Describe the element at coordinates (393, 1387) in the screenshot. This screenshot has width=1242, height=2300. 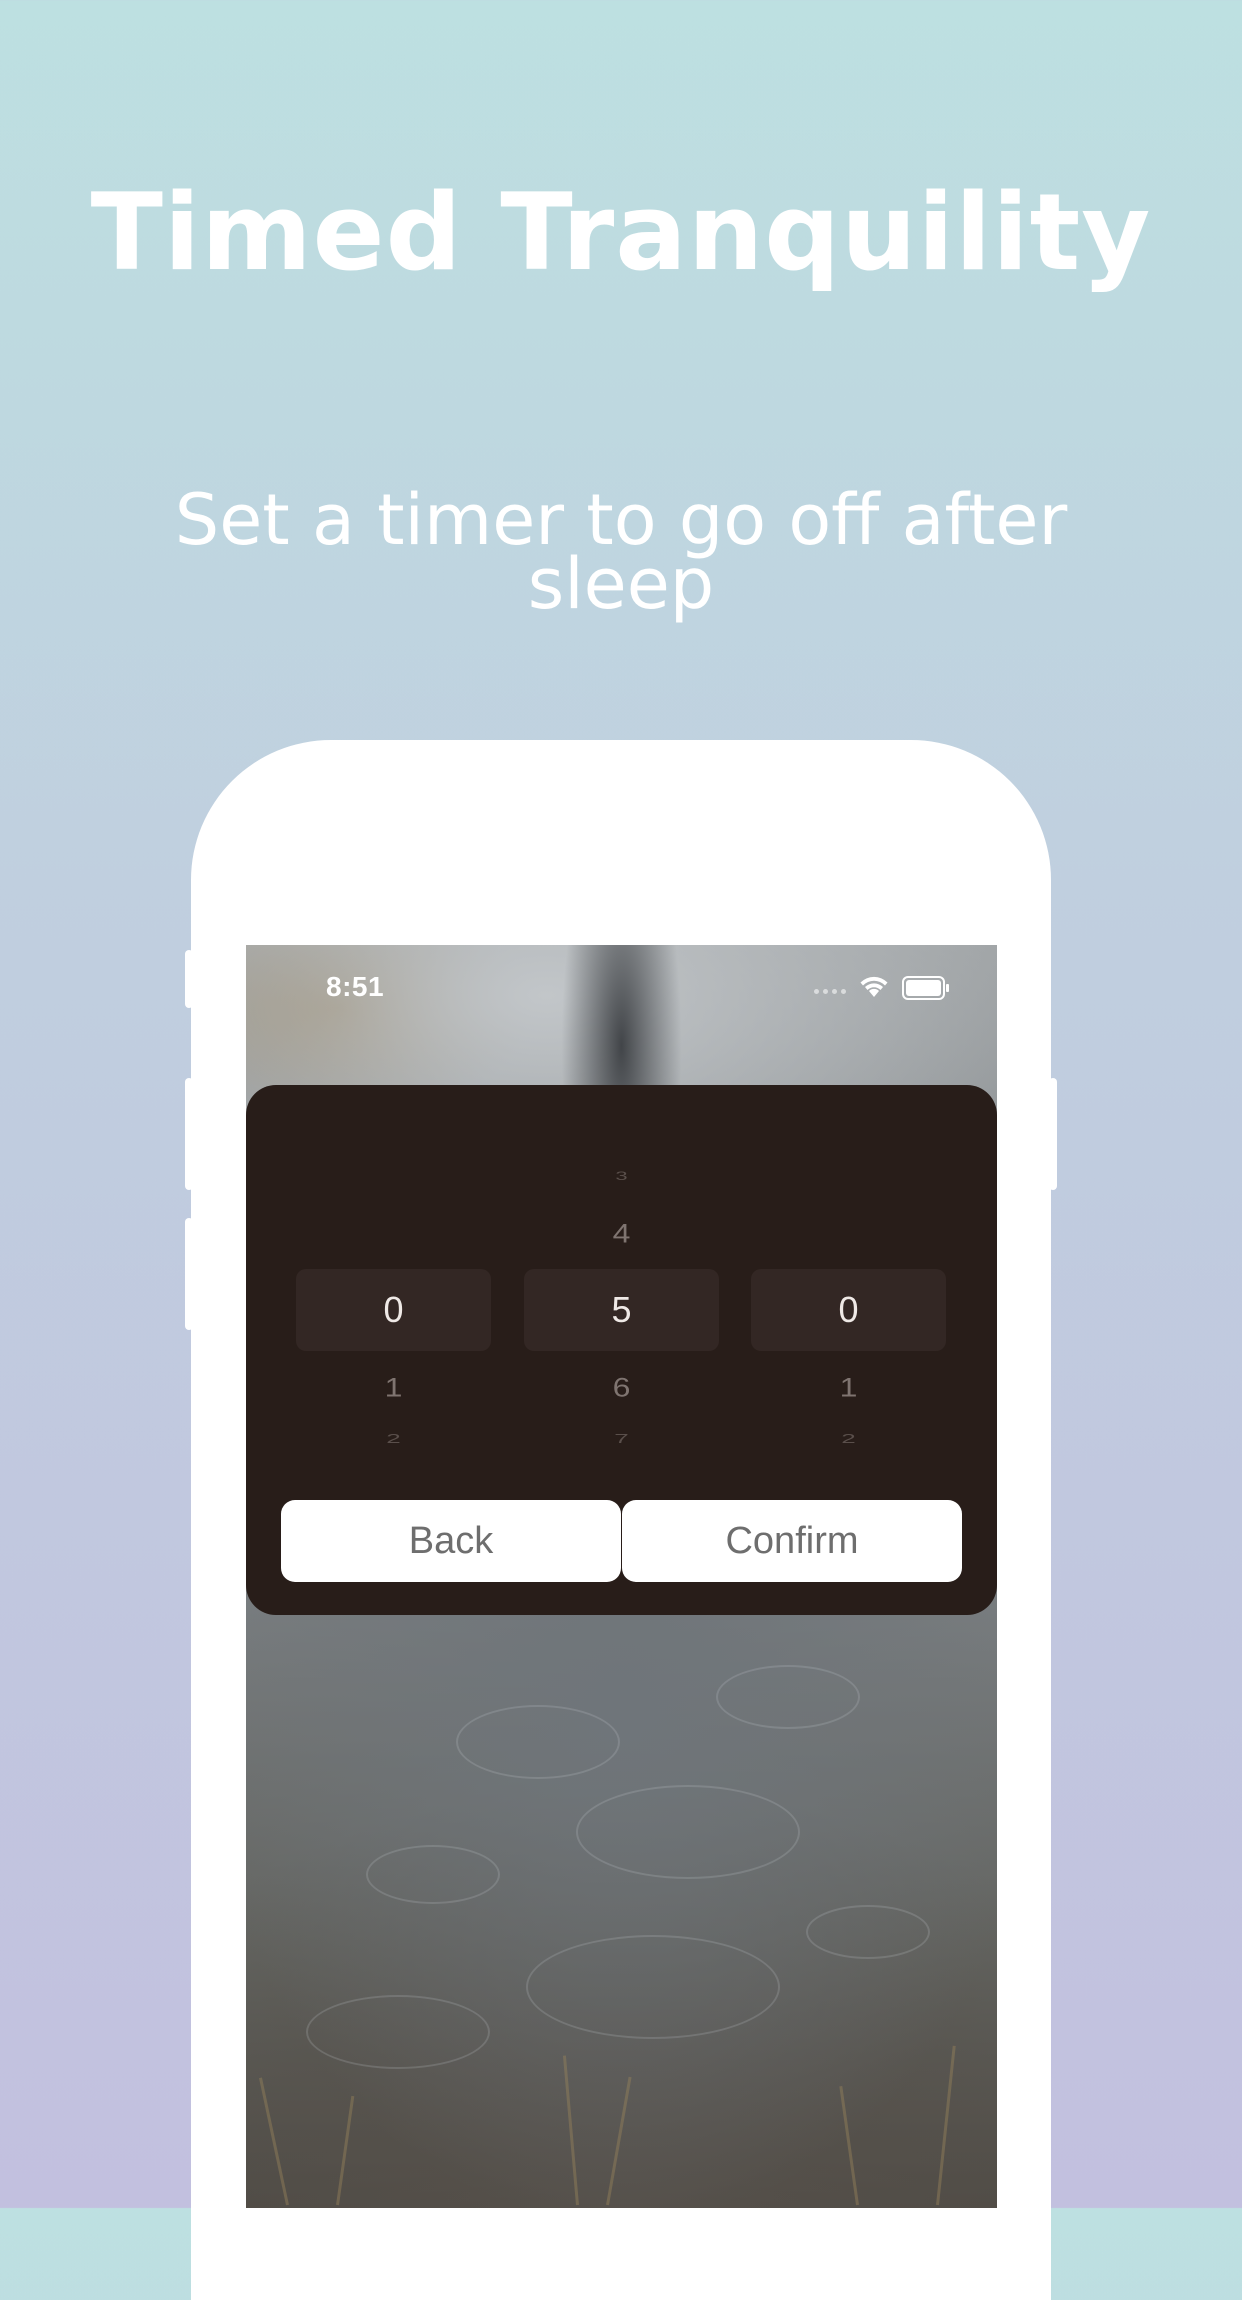
I see `hours-option: 1` at that location.